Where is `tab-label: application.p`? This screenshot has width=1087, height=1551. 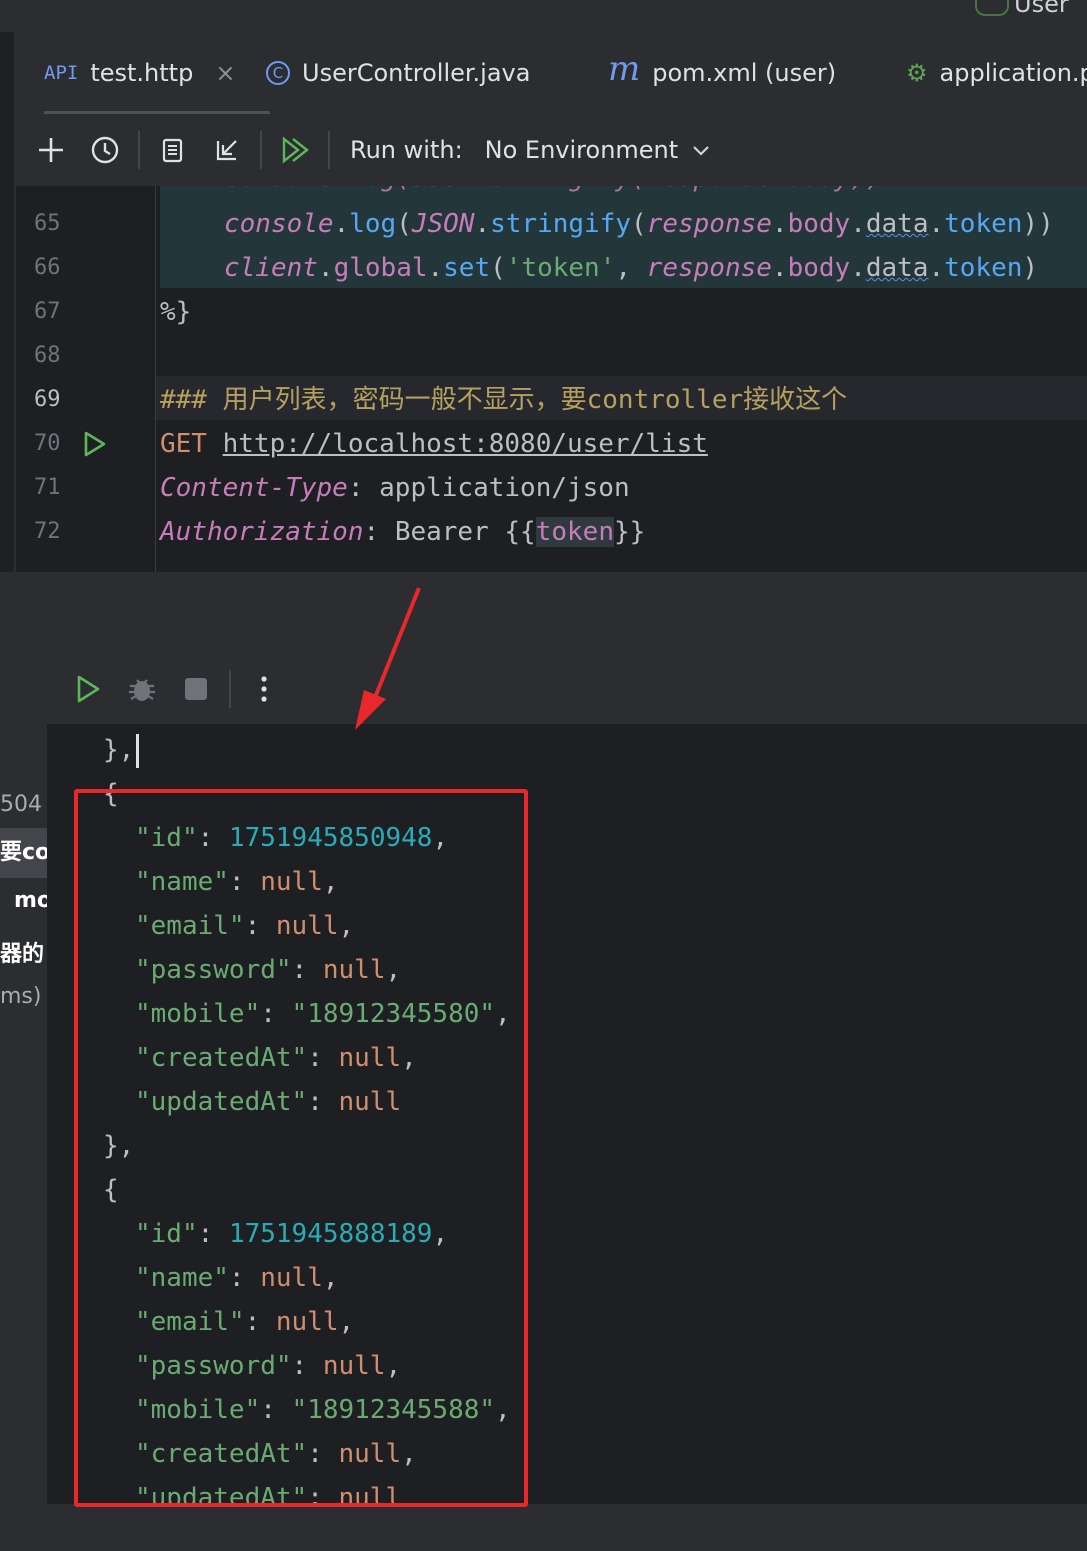 tab-label: application.p is located at coordinates (1013, 73).